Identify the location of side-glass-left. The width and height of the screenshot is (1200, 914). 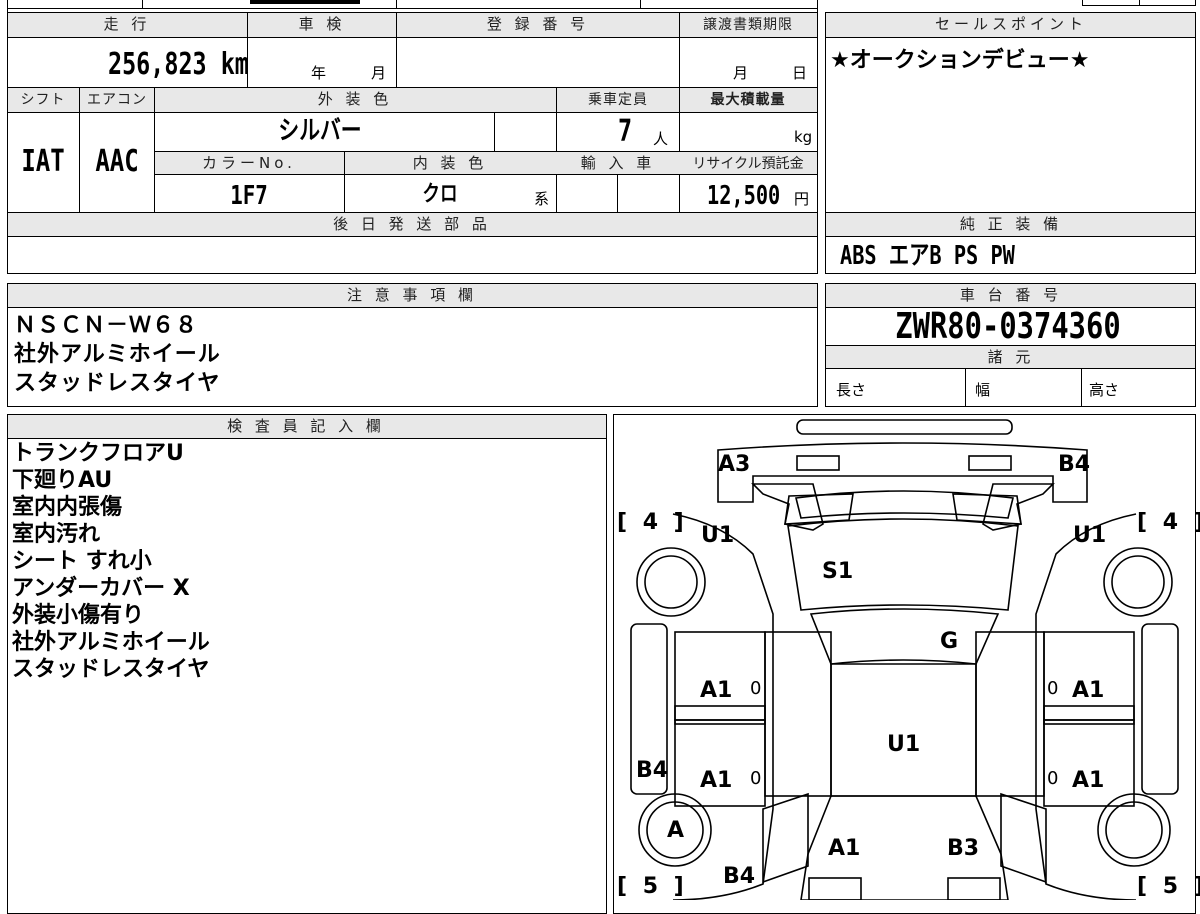
(798, 714).